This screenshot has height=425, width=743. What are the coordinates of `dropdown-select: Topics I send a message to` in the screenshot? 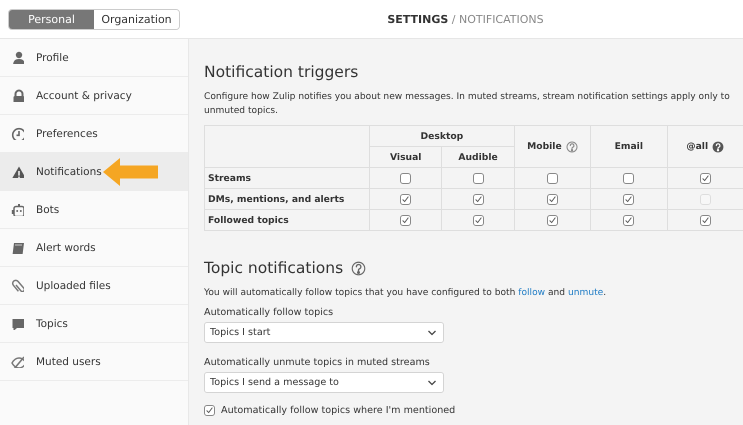 It's located at (324, 383).